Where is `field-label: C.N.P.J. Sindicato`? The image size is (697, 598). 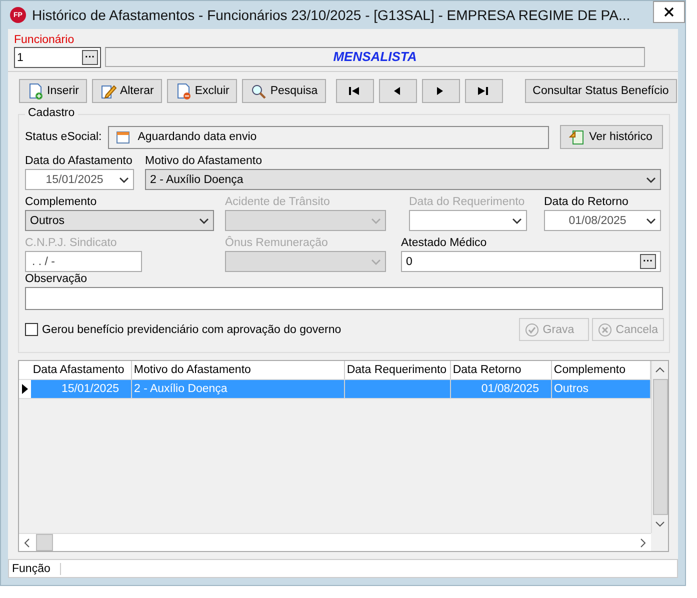 field-label: C.N.P.J. Sindicato is located at coordinates (71, 243).